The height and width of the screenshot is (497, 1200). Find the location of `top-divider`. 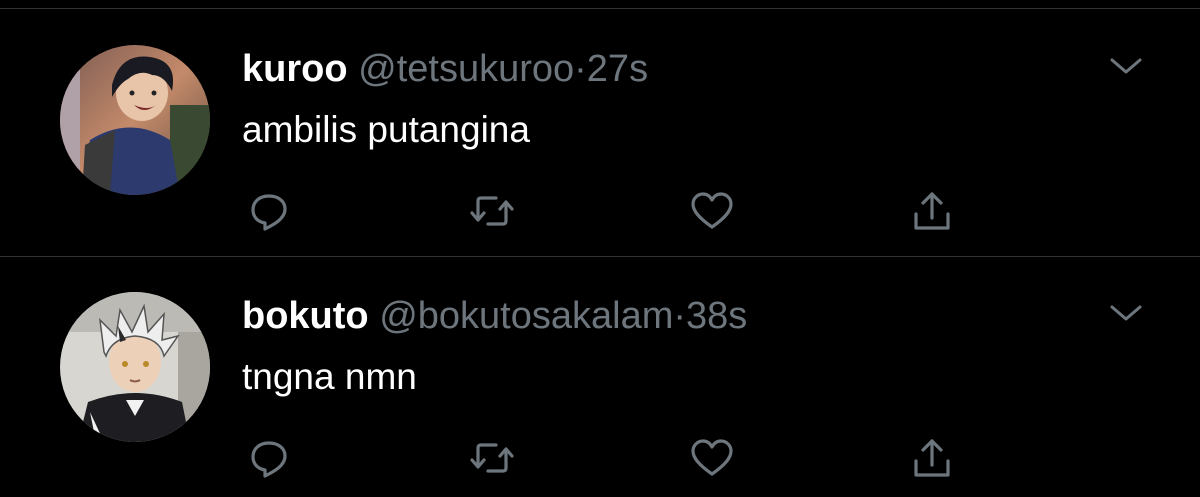

top-divider is located at coordinates (600, 8).